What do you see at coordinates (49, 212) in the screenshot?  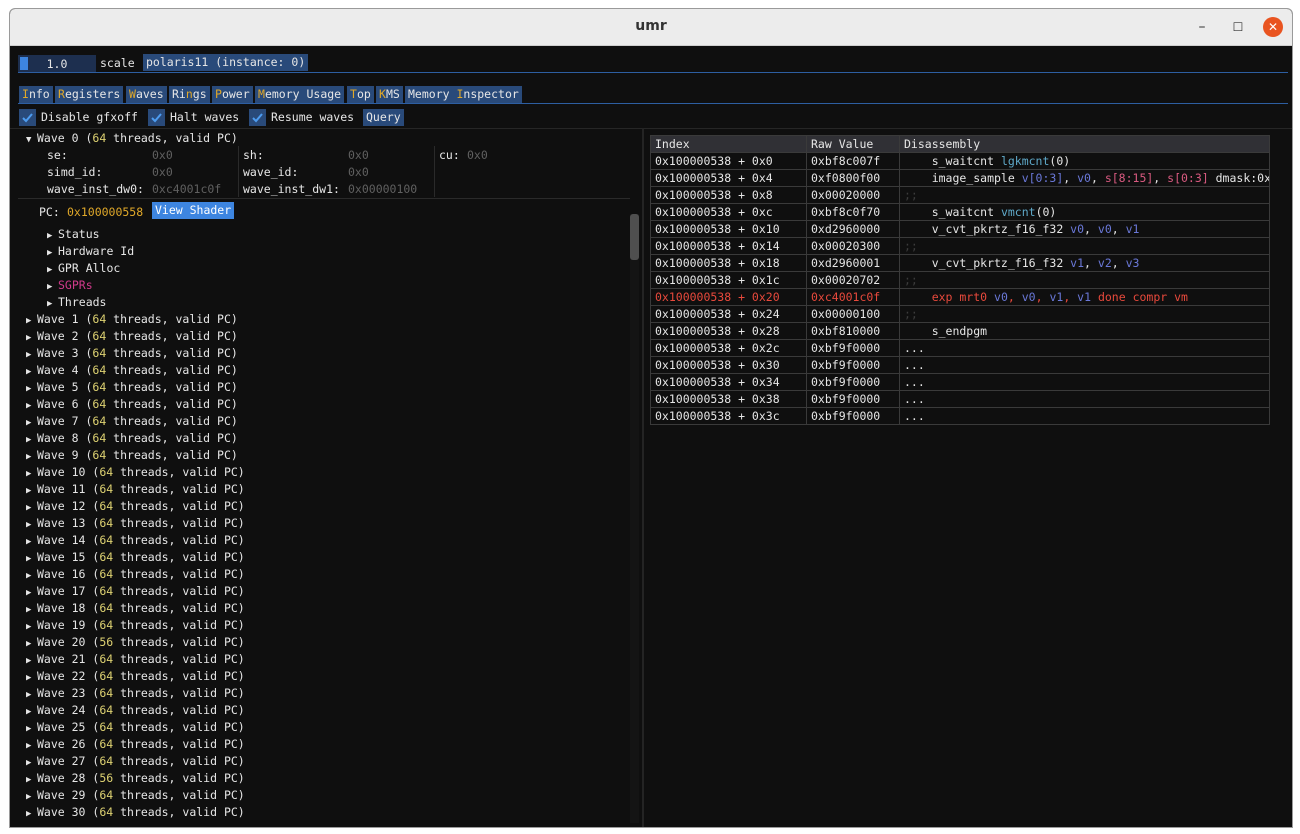 I see `pc-label: PC:` at bounding box center [49, 212].